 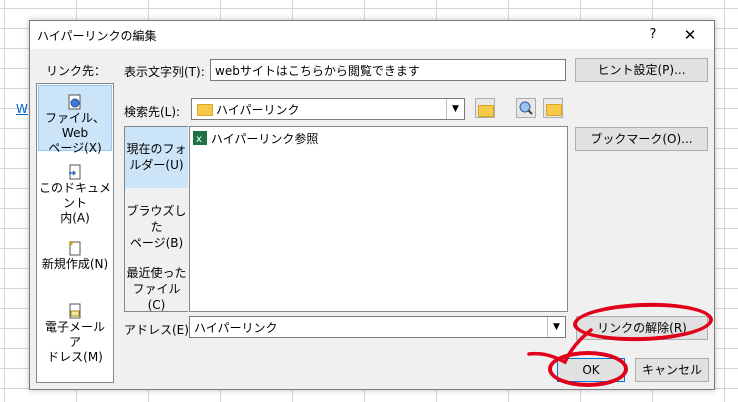 What do you see at coordinates (156, 149) in the screenshot?
I see `browse-item-label: 現在のフォ` at bounding box center [156, 149].